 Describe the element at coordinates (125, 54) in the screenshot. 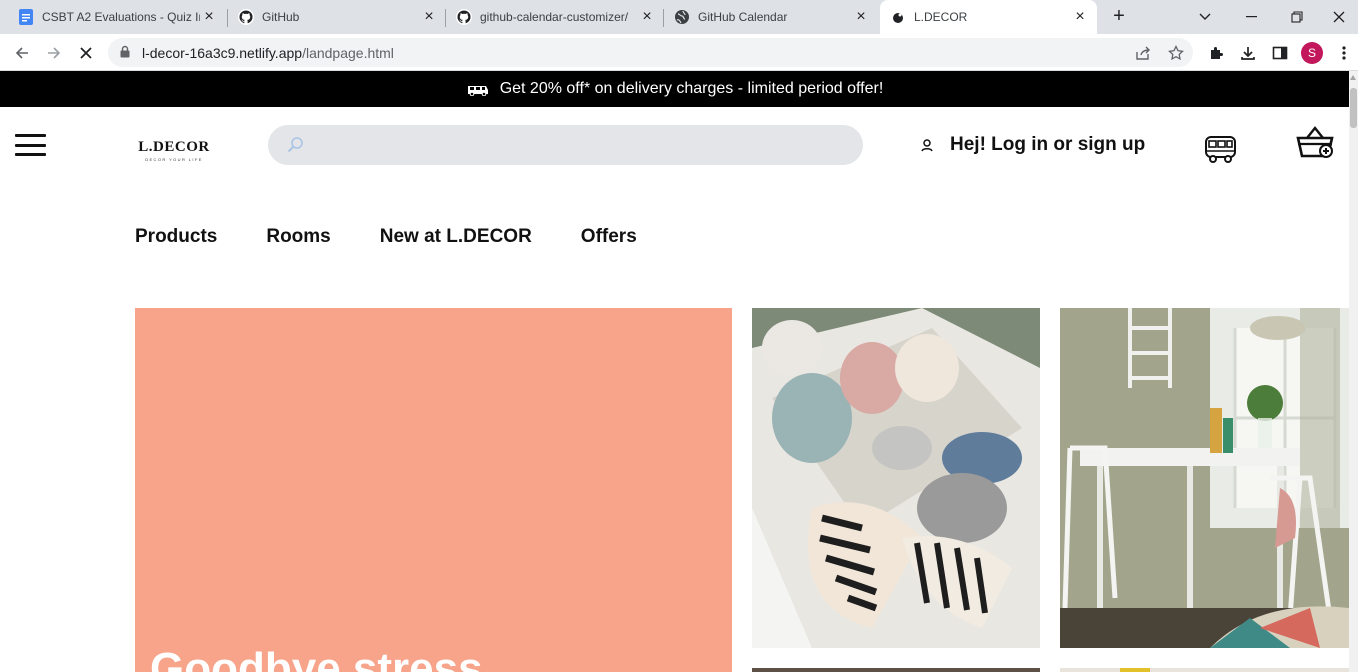

I see `lock-icon` at that location.